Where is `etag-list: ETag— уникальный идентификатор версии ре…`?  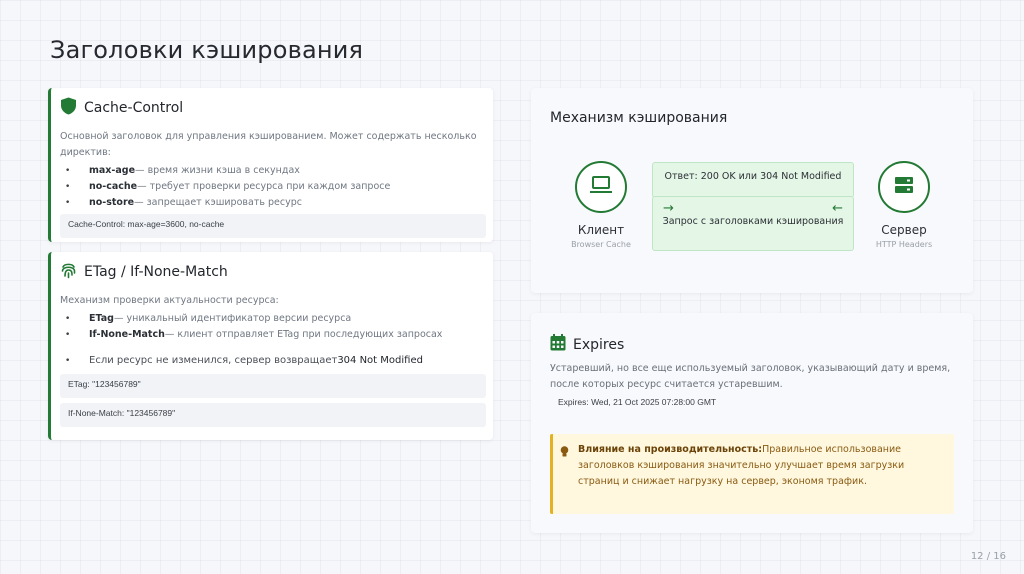 etag-list: ETag— уникальный идентификатор версии ре… is located at coordinates (272, 327).